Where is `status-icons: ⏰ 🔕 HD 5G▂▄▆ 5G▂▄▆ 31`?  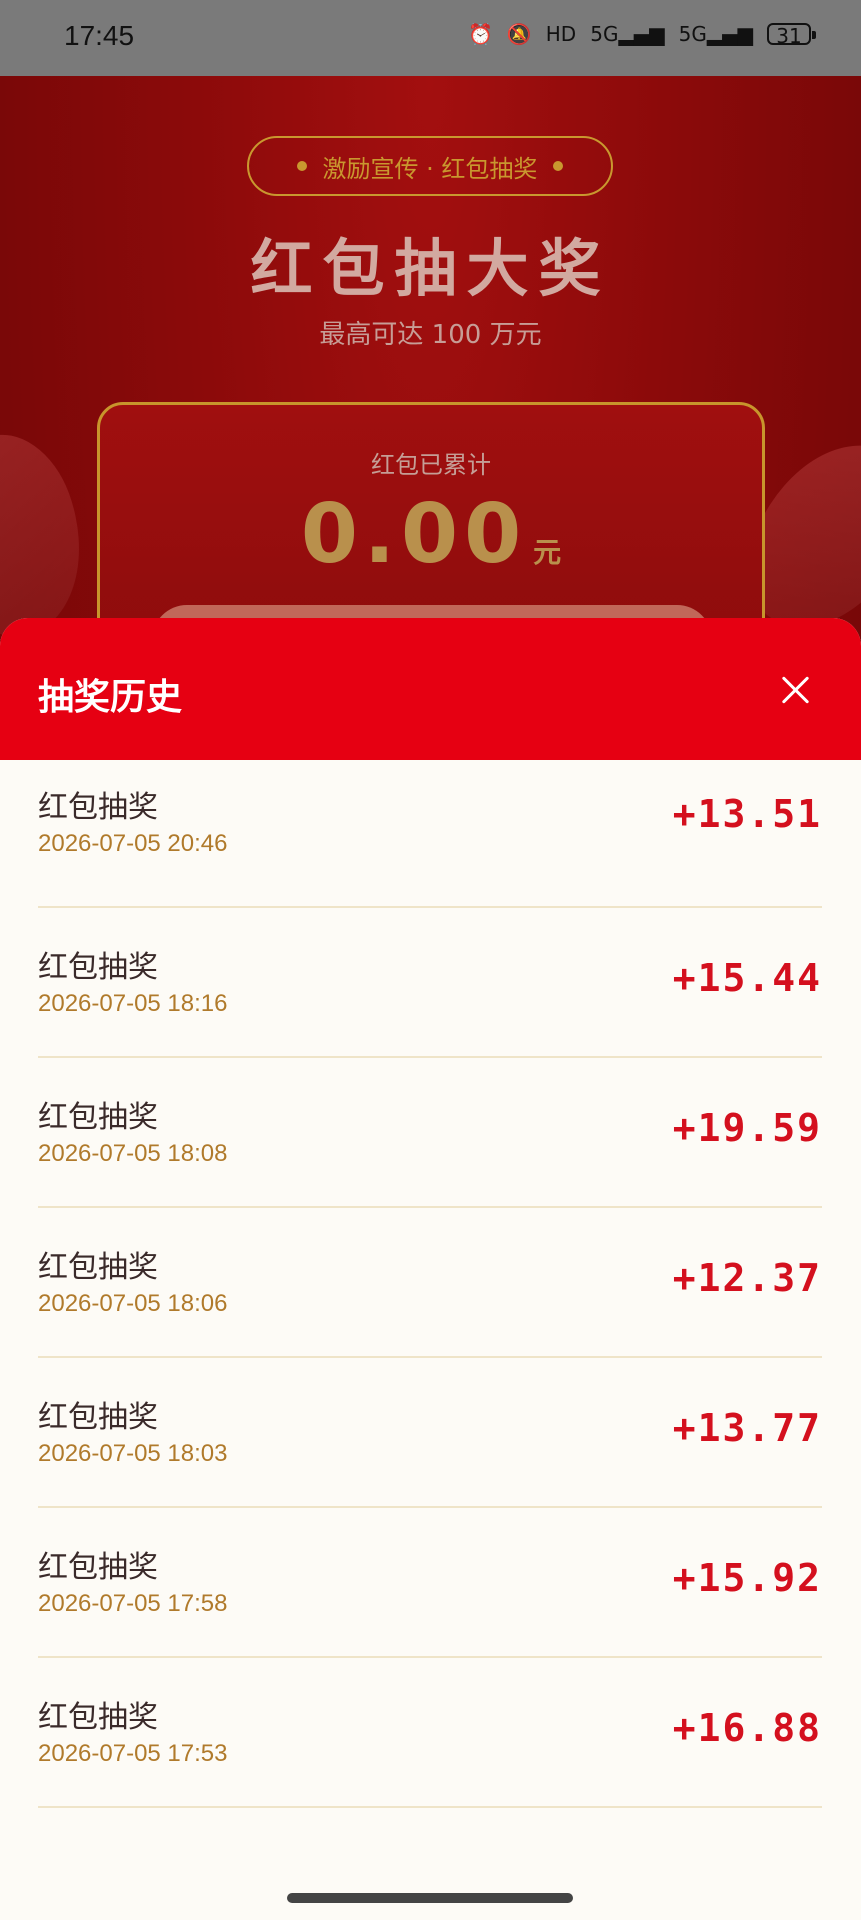
status-icons: ⏰ 🔕 HD 5G▂▄▆ 5G▂▄▆ 31 is located at coordinates (641, 34).